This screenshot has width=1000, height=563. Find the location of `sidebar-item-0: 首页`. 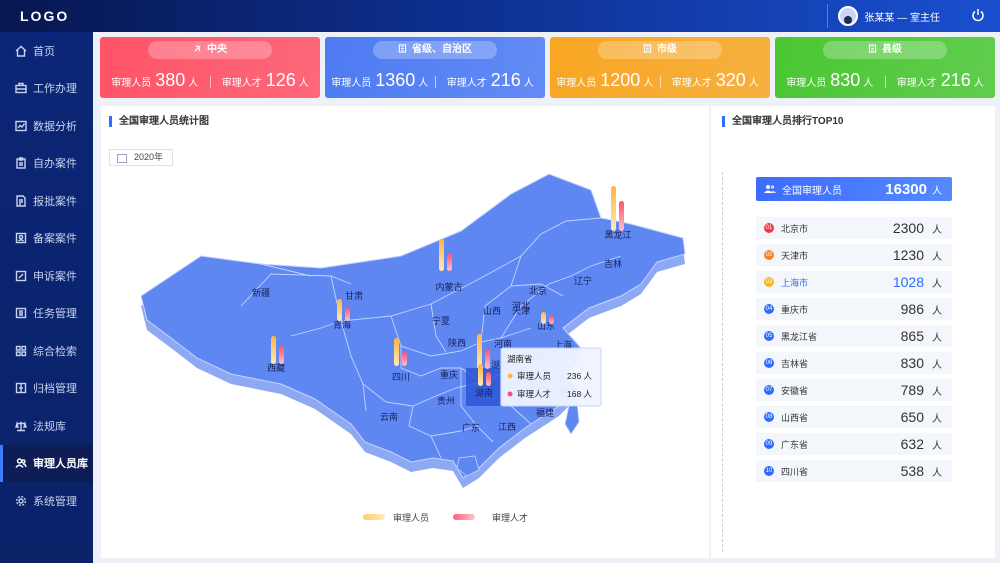

sidebar-item-0: 首页 is located at coordinates (46, 51).